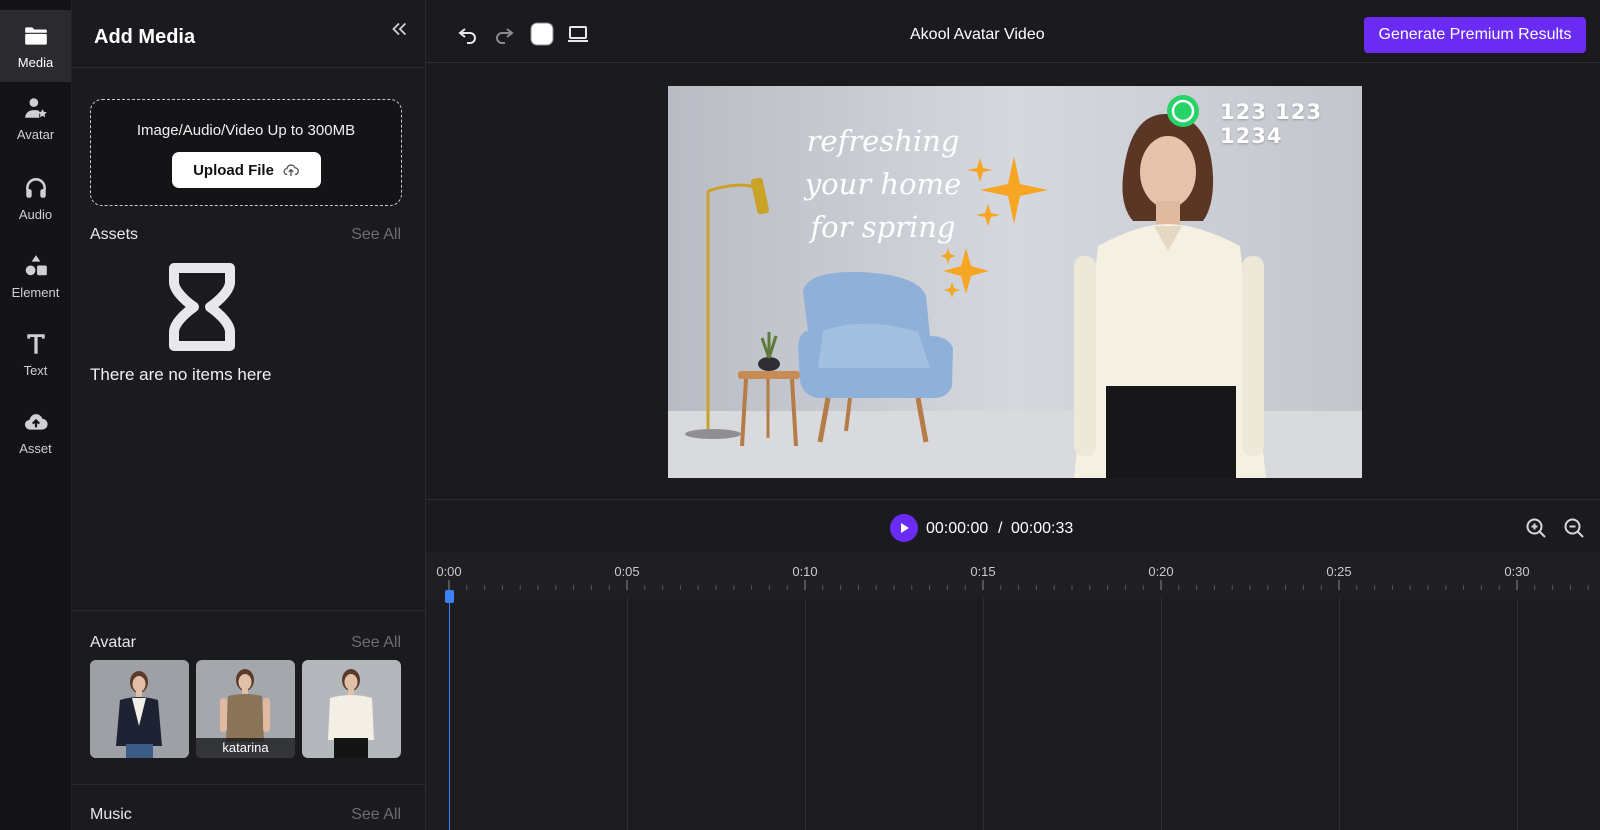 This screenshot has width=1600, height=830. I want to click on rail-item-audio: Audio, so click(35, 198).